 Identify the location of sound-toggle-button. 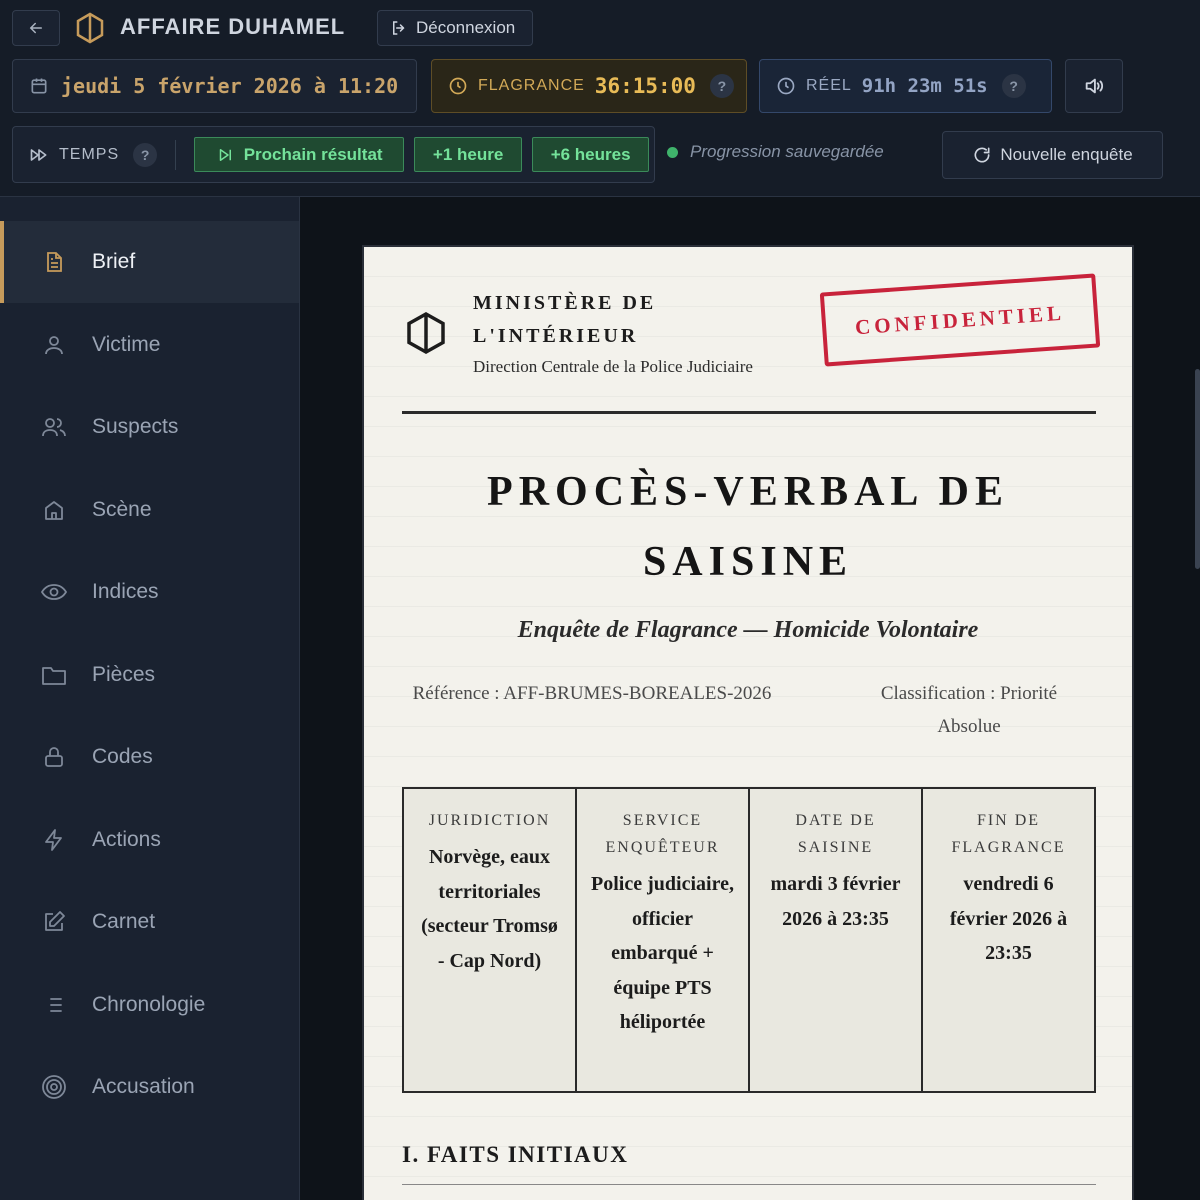
(1094, 86).